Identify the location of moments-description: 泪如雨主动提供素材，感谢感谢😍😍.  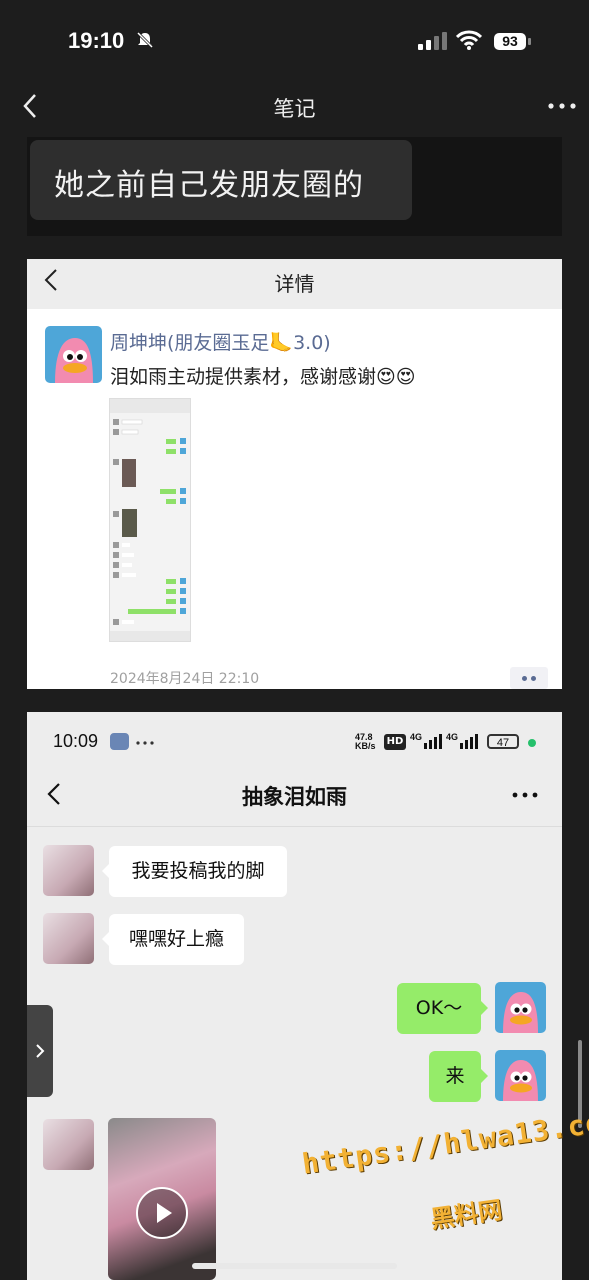
(263, 377).